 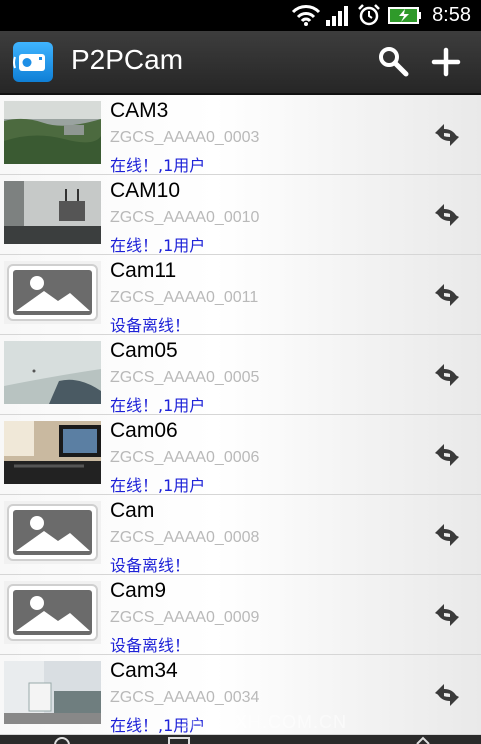 What do you see at coordinates (240, 15) in the screenshot?
I see `status-bar: 8:58` at bounding box center [240, 15].